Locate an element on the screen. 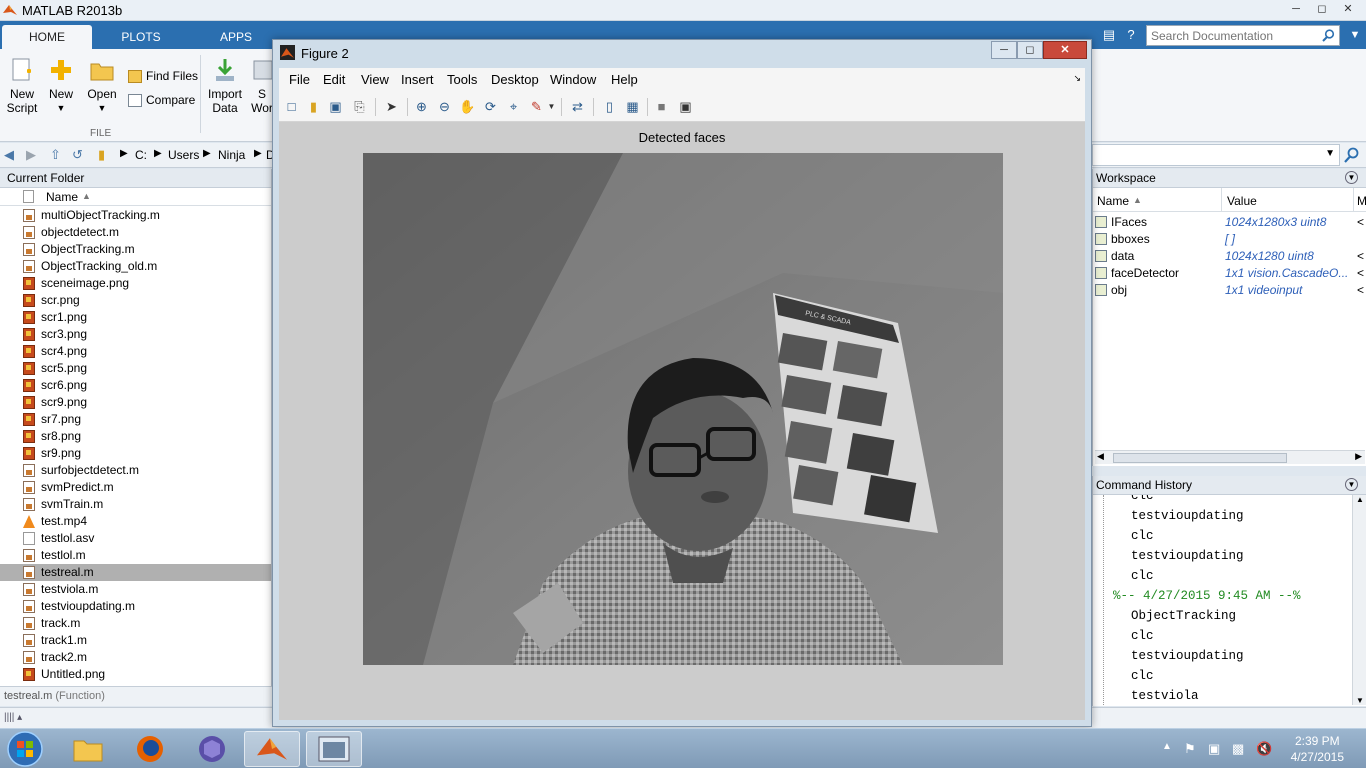  file-row: surfobjectdetect.m is located at coordinates (135, 470).